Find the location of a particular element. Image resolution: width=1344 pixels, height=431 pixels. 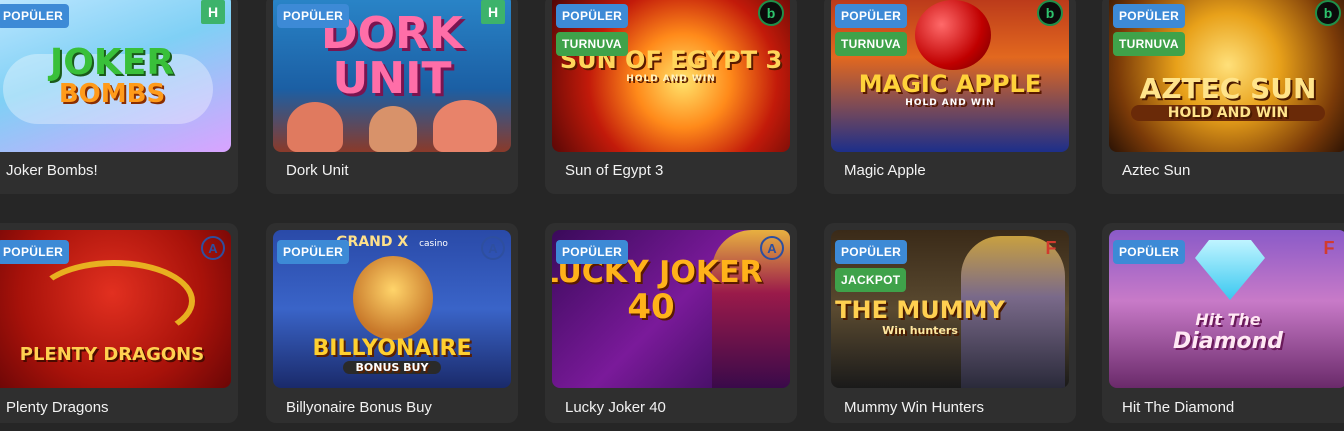

game-thumbnail: JOKER BOMBS POPÜLER H is located at coordinates (115, 76).